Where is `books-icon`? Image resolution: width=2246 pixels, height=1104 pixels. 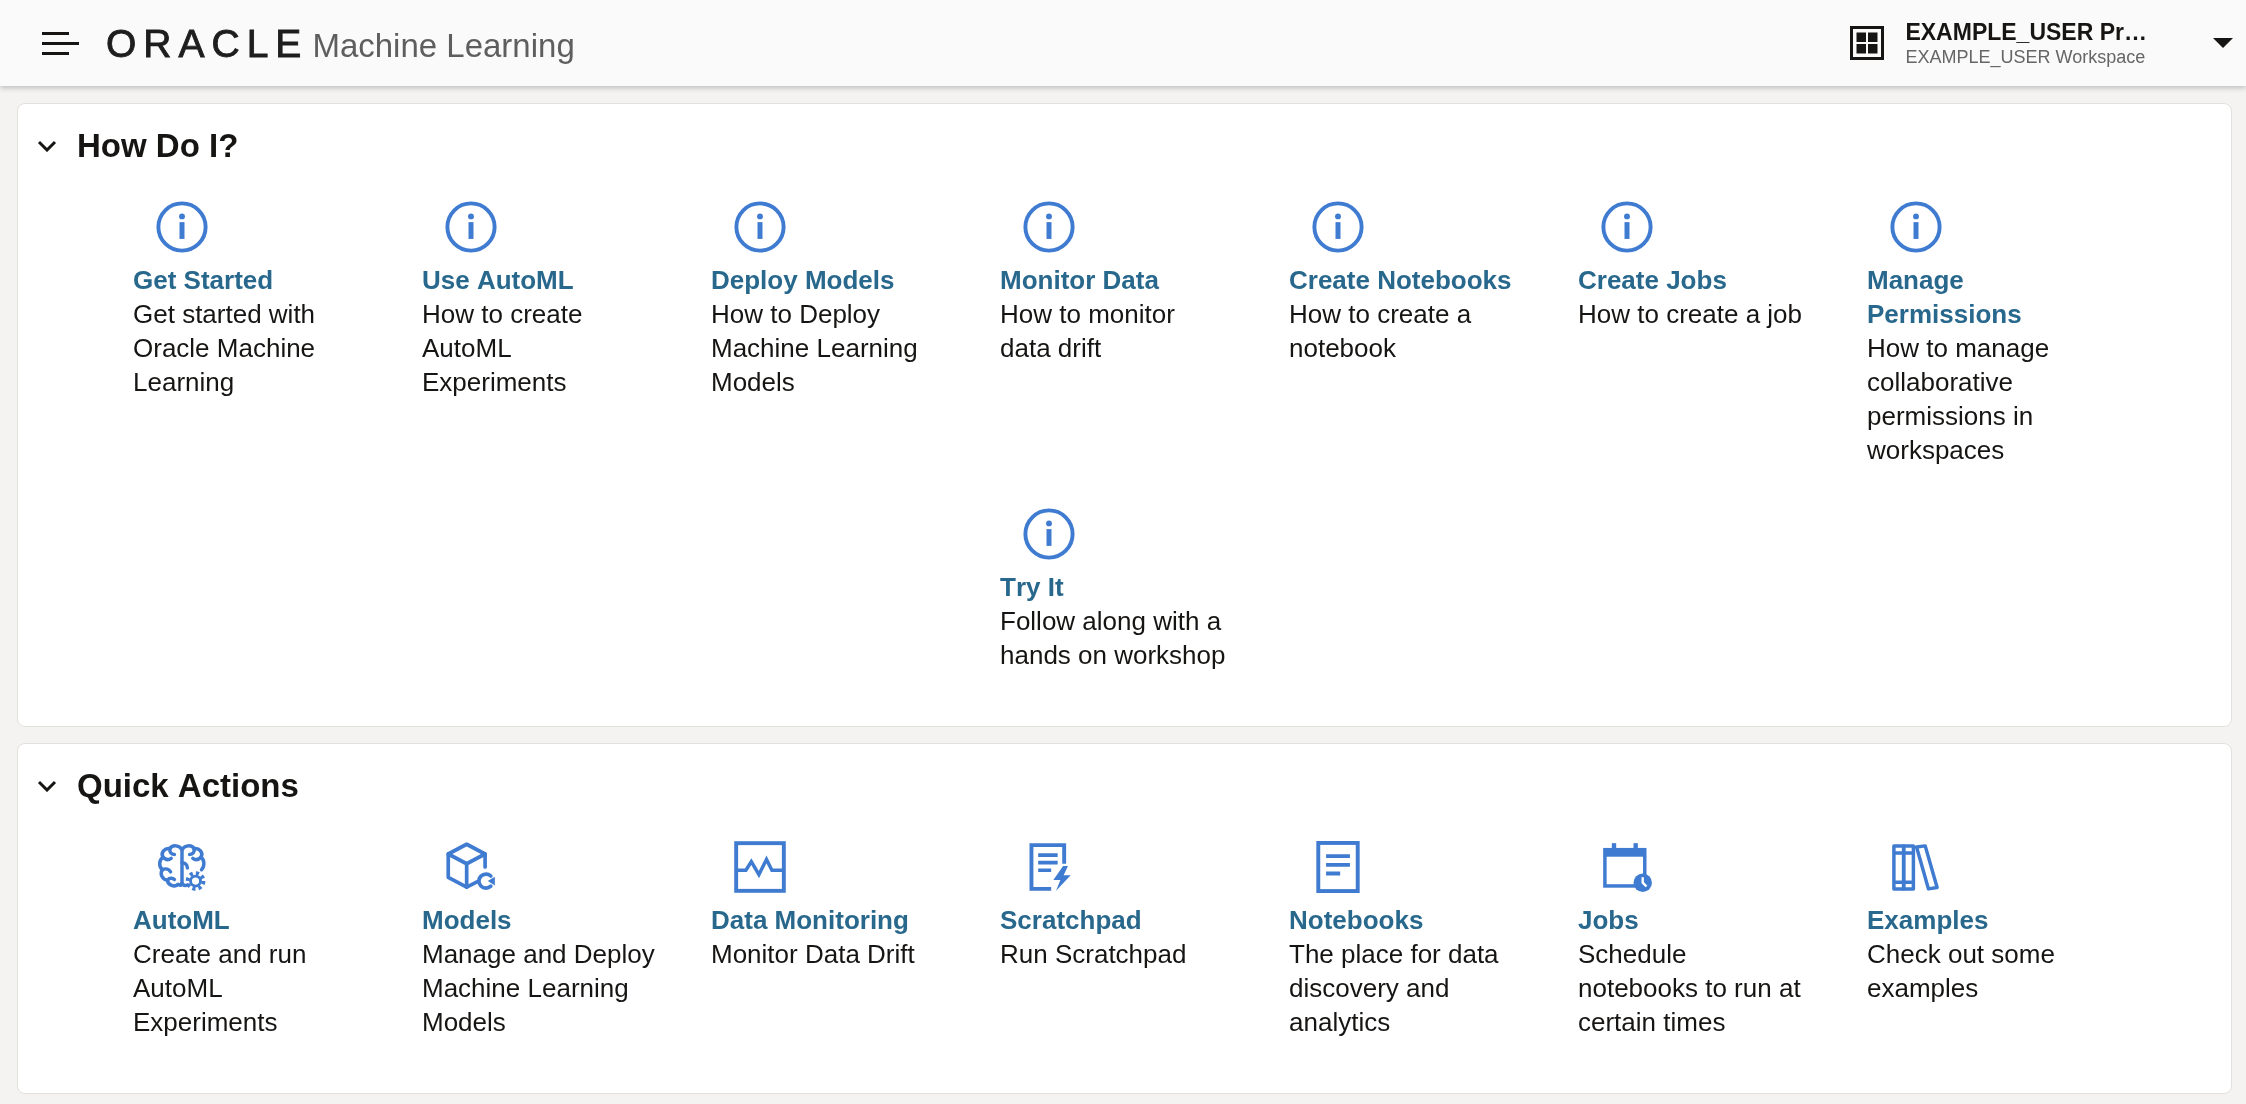
books-icon is located at coordinates (1916, 867).